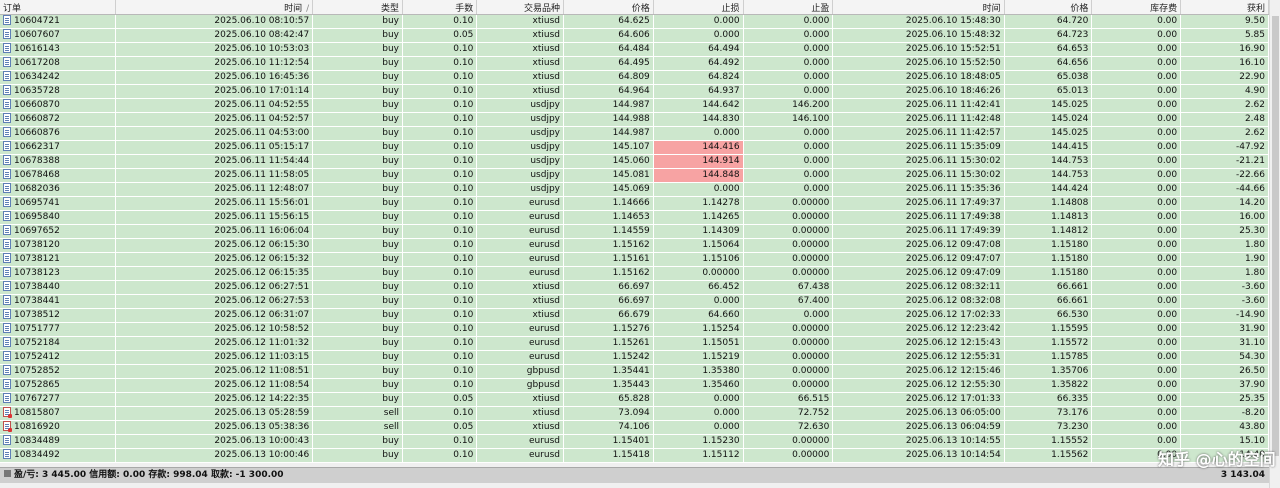  Describe the element at coordinates (1070, 189) in the screenshot. I see `close-price-cell-text: 144.424` at that location.